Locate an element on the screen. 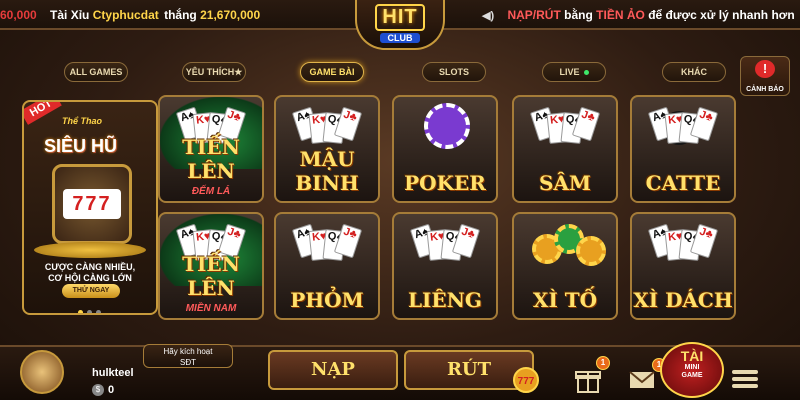 Image resolution: width=800 pixels, height=400 pixels. game-title: TIẾN LÊN is located at coordinates (211, 159).